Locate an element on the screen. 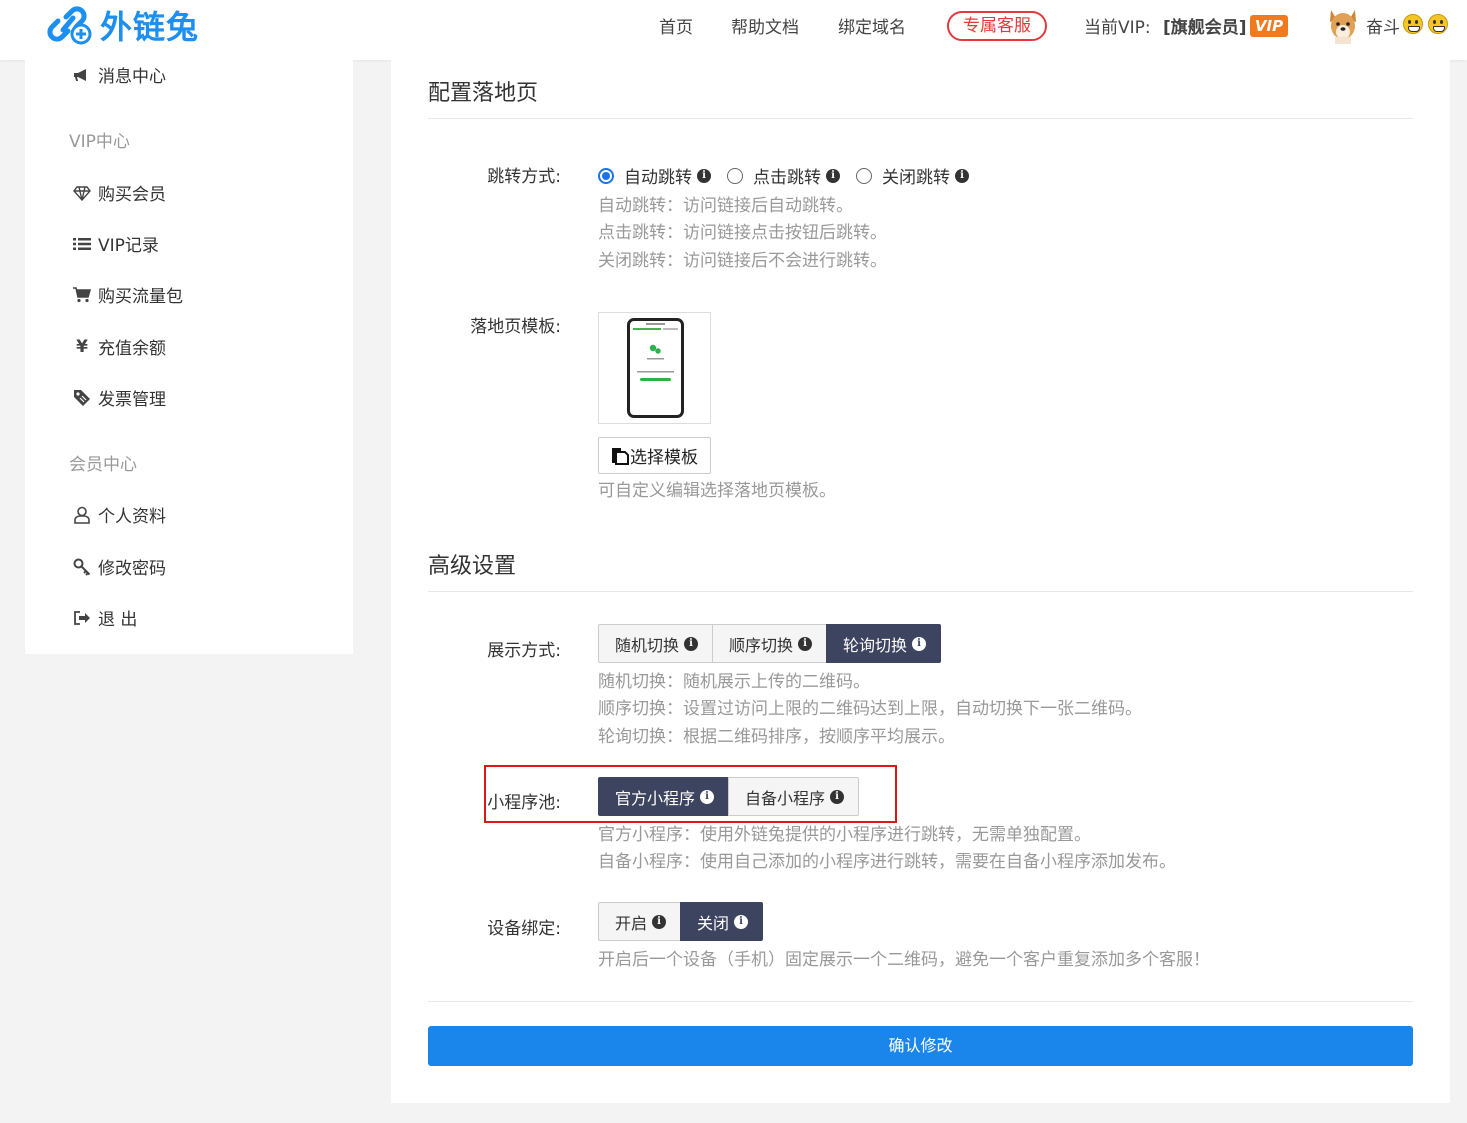 This screenshot has height=1123, width=1467. sidebar-item-buy-traffic: 购买流量包 is located at coordinates (127, 294).